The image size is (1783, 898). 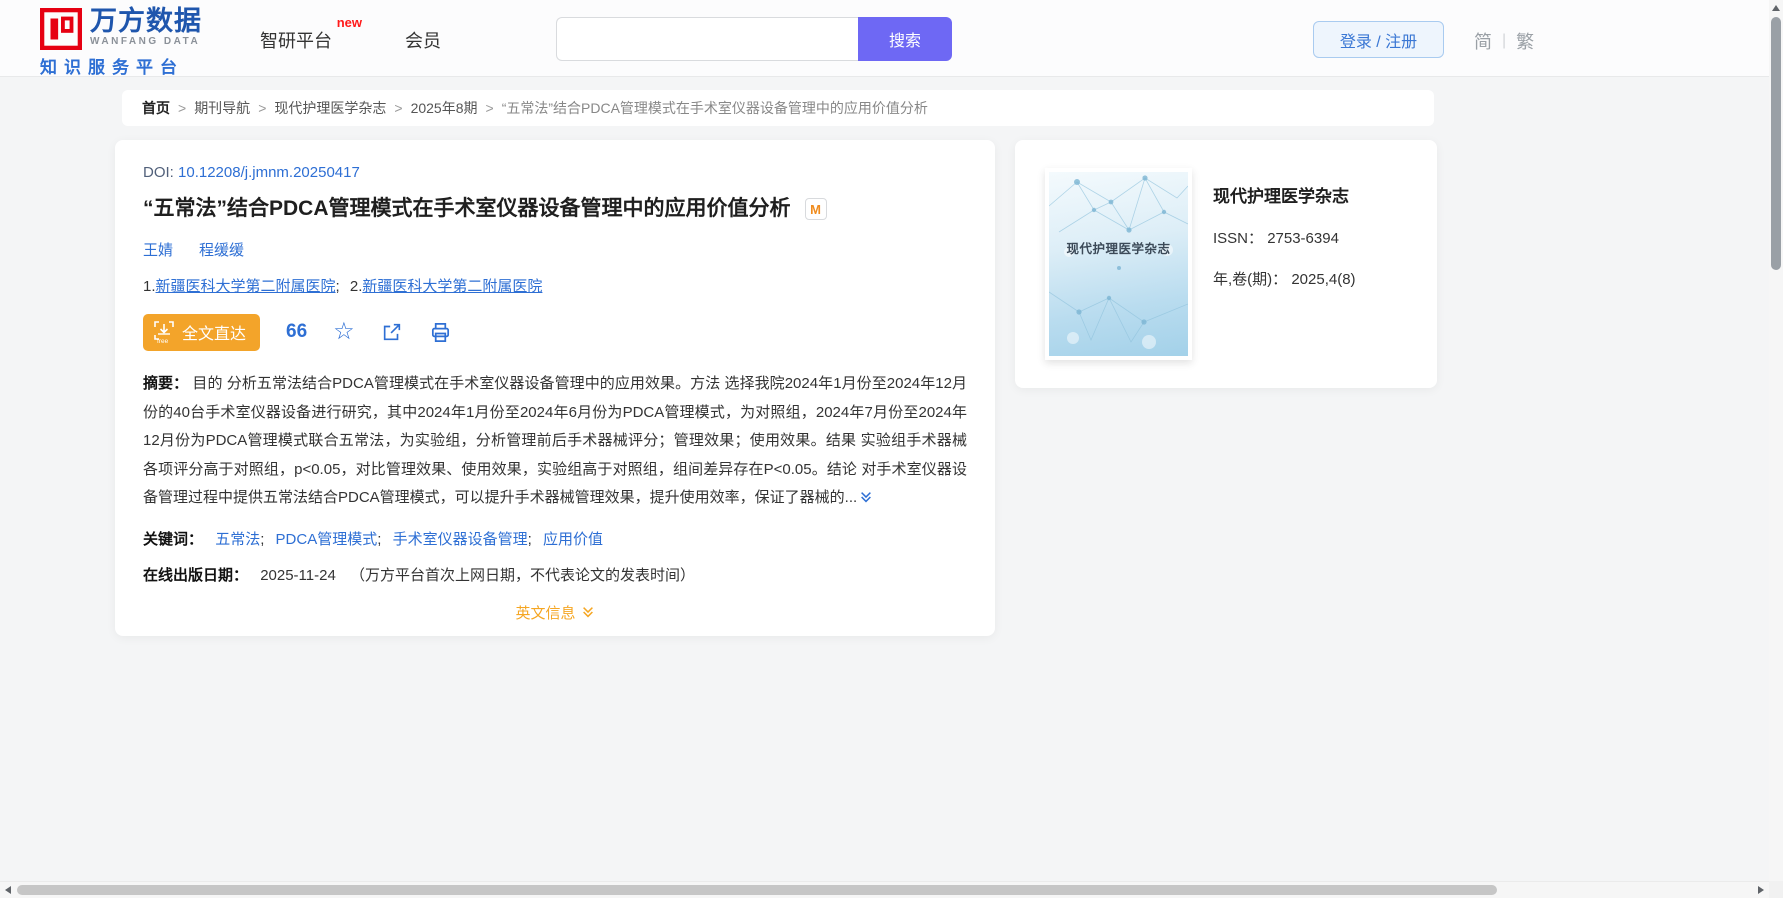 I want to click on author-link: 程缓缓, so click(x=221, y=249).